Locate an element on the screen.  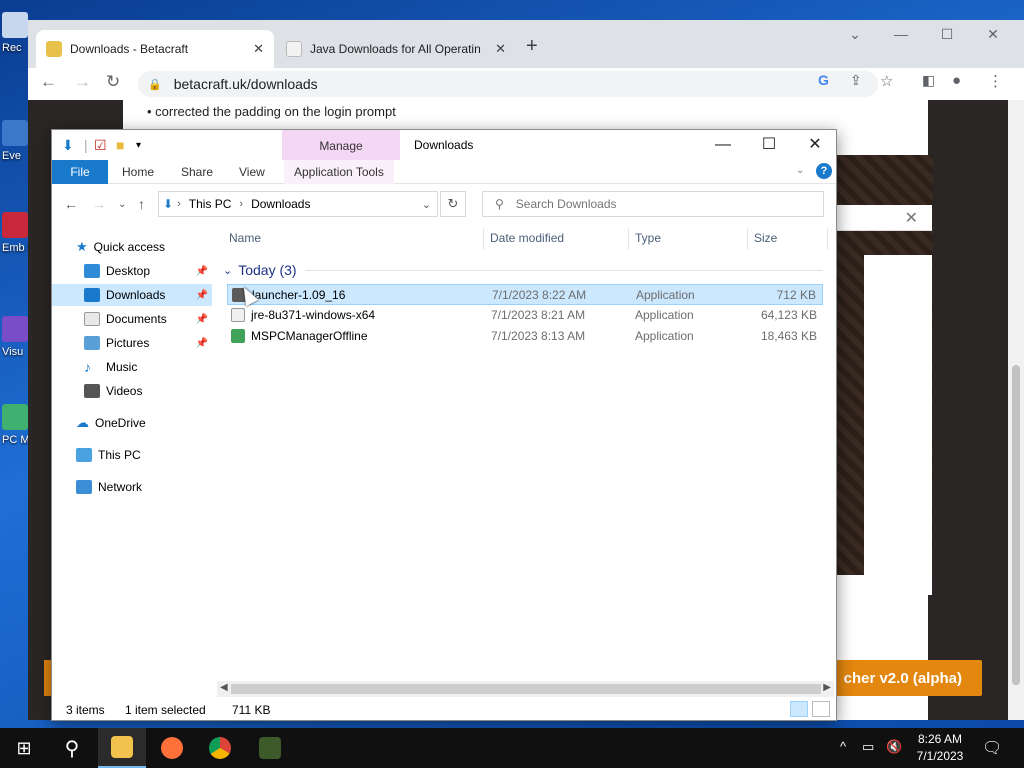
tab-home: Home is located at coordinates (138, 172).